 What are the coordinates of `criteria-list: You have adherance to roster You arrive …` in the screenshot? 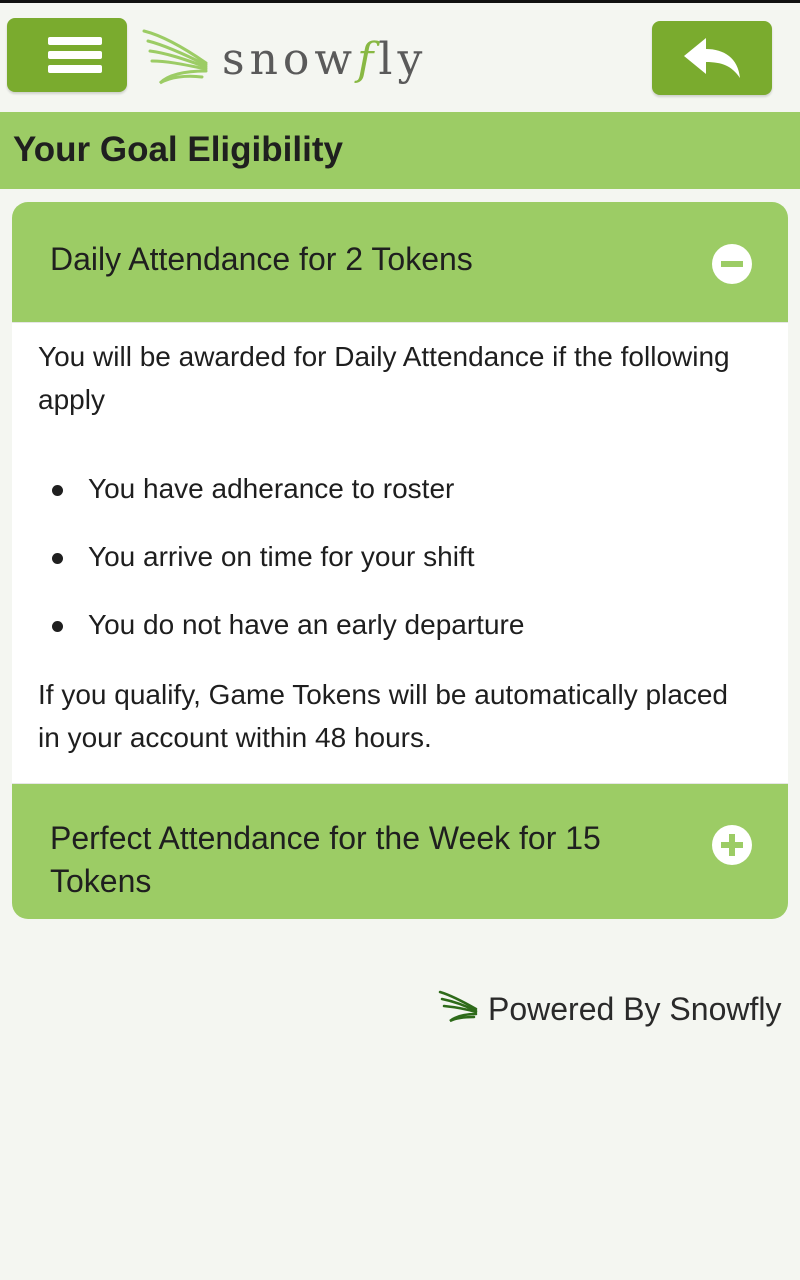 It's located at (388, 569).